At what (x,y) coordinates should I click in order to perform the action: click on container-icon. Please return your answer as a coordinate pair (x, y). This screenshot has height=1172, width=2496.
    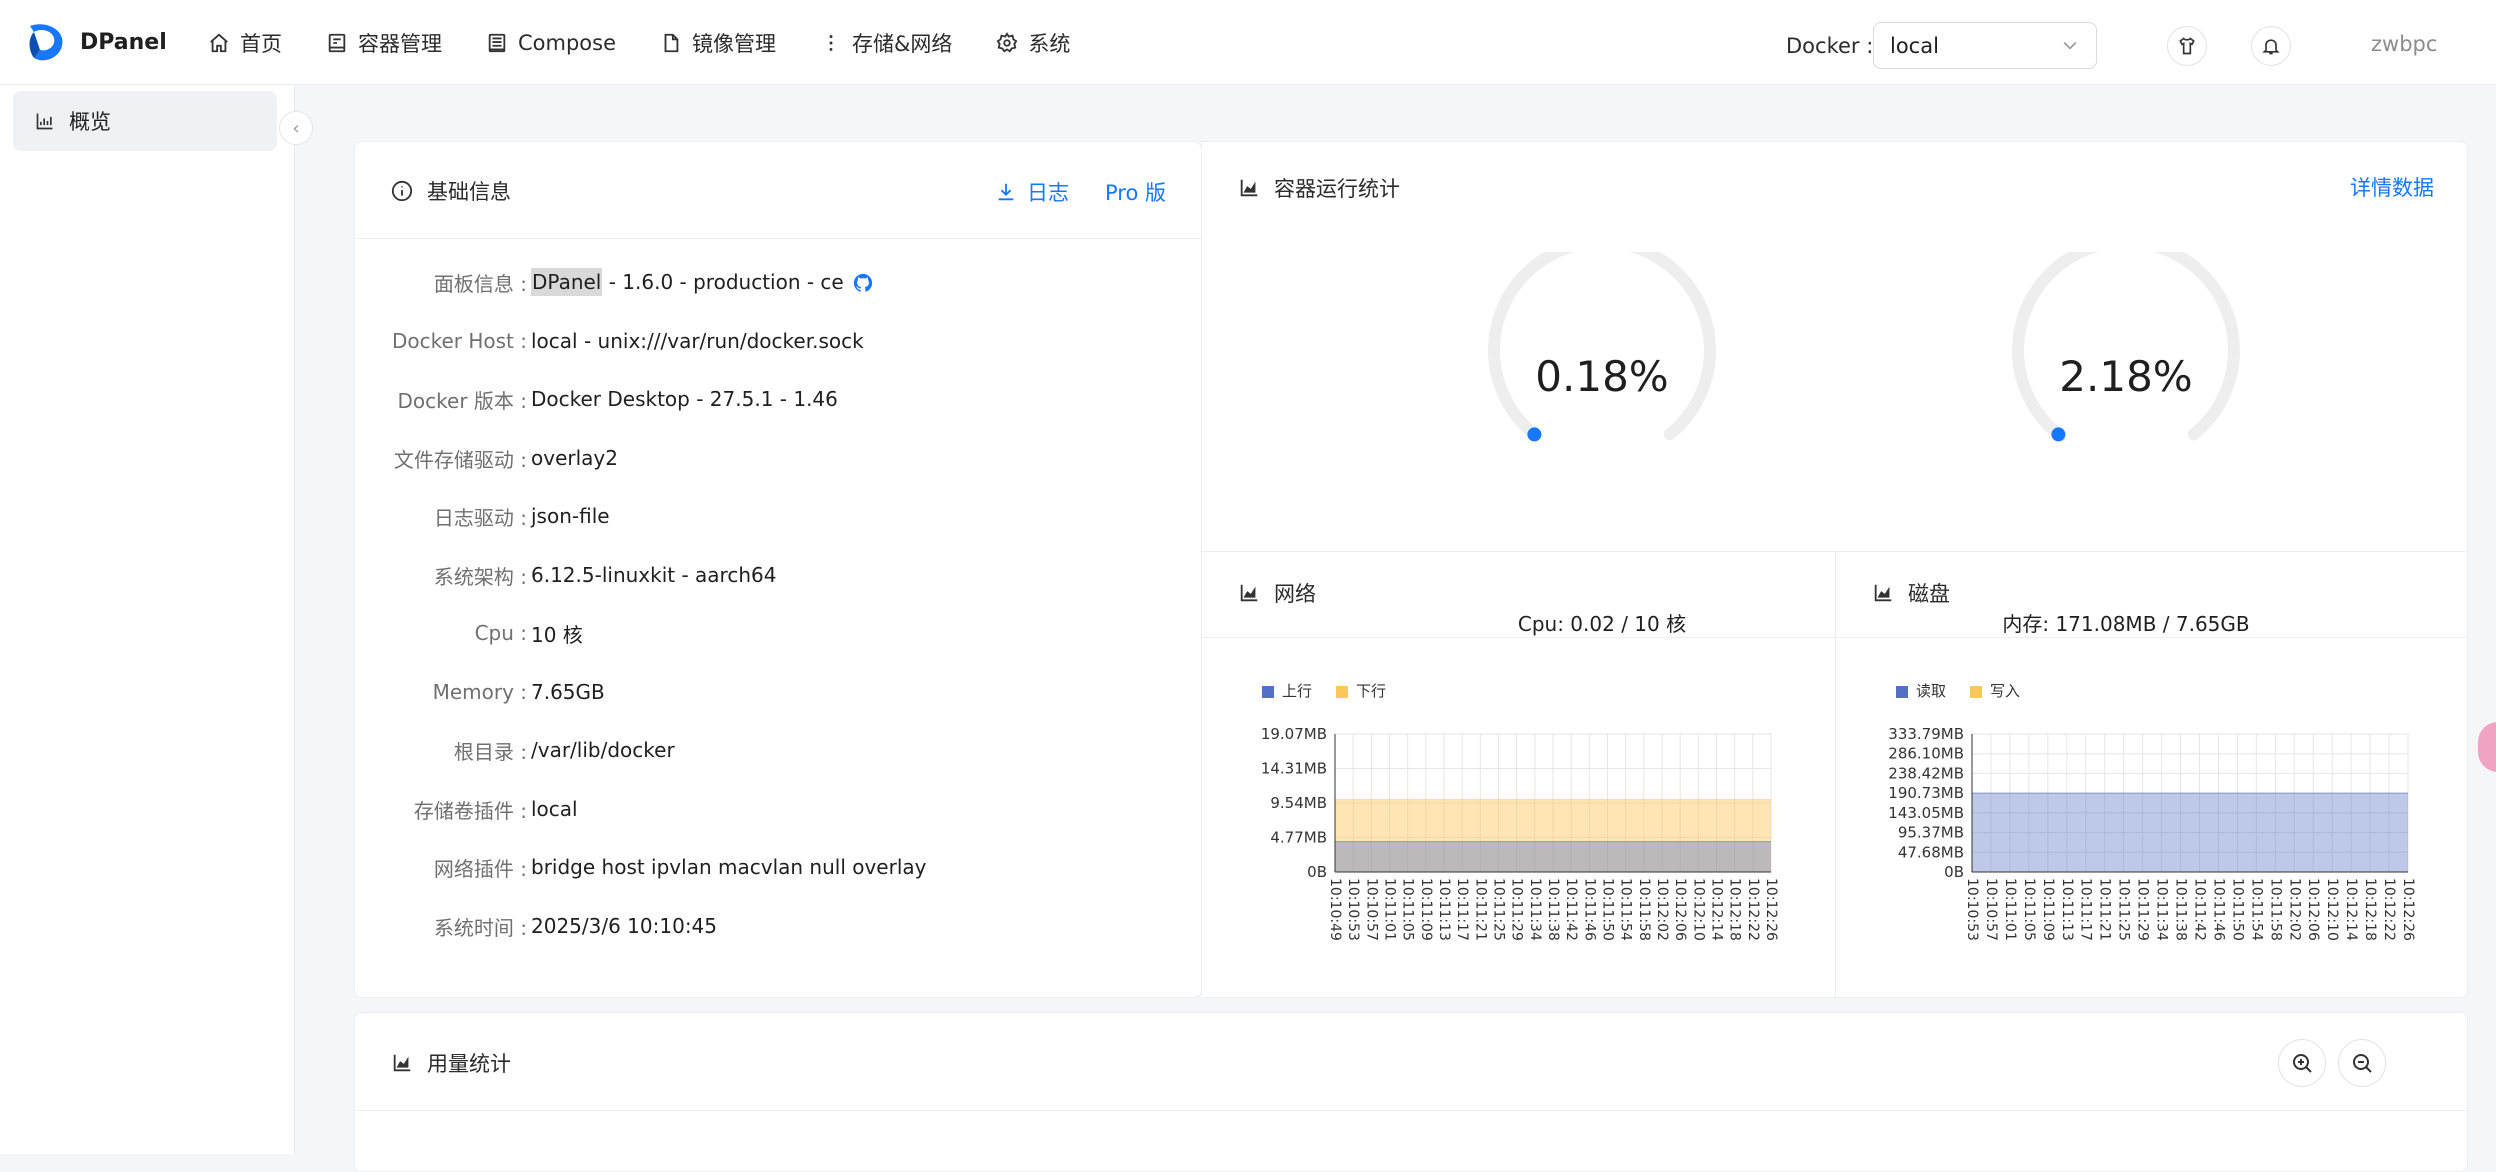
    Looking at the image, I should click on (337, 43).